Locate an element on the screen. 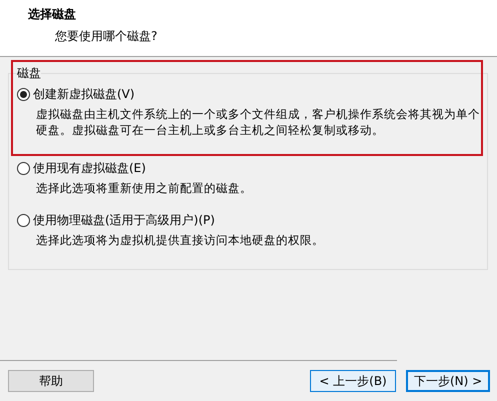 The width and height of the screenshot is (497, 401). option-description: 选择此选项将重新使用之前配置的磁盘。 is located at coordinates (144, 188).